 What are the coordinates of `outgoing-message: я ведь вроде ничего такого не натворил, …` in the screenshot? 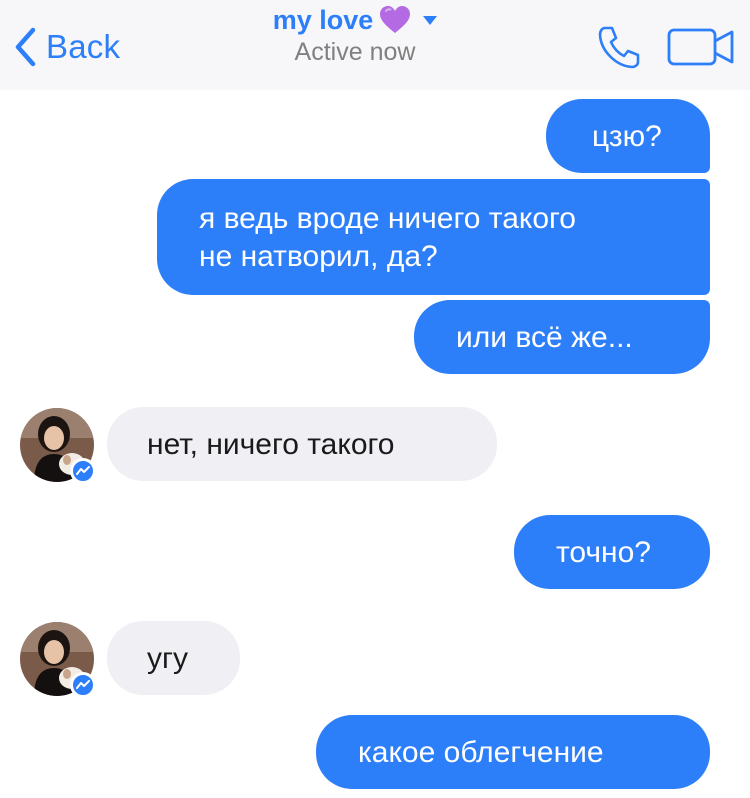 It's located at (433, 237).